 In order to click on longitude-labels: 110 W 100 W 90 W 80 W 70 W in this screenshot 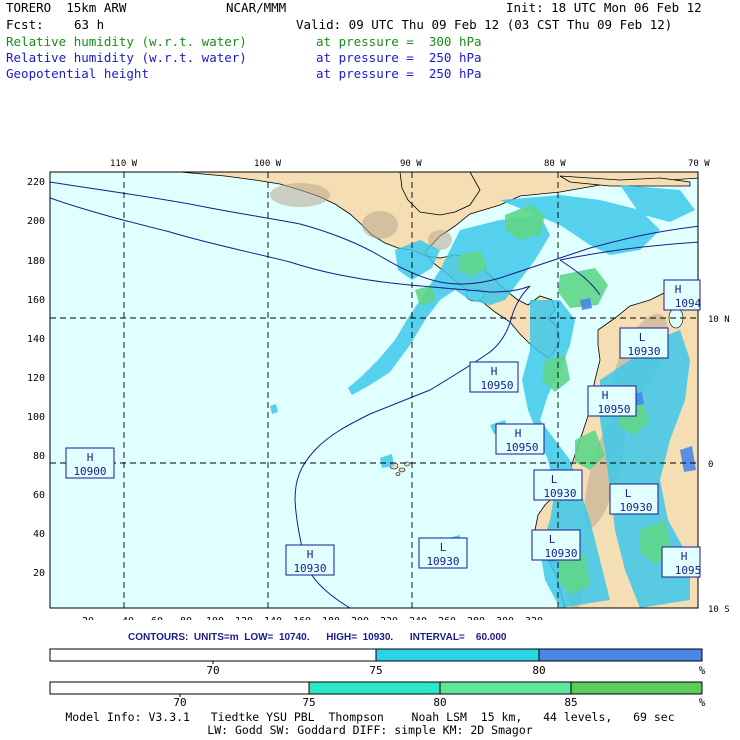, I will do `click(410, 164)`.